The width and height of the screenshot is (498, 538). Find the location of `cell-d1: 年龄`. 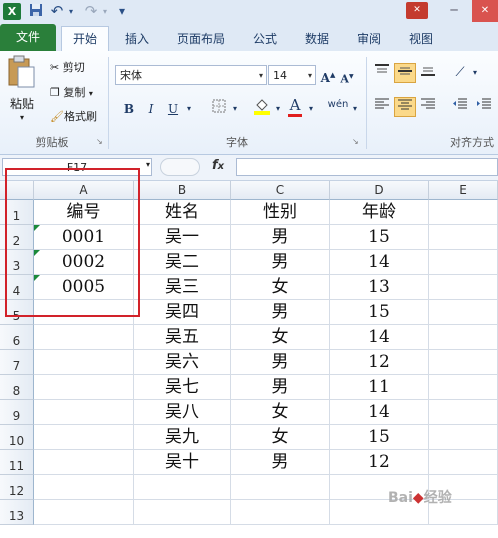

cell-d1: 年龄 is located at coordinates (379, 212).